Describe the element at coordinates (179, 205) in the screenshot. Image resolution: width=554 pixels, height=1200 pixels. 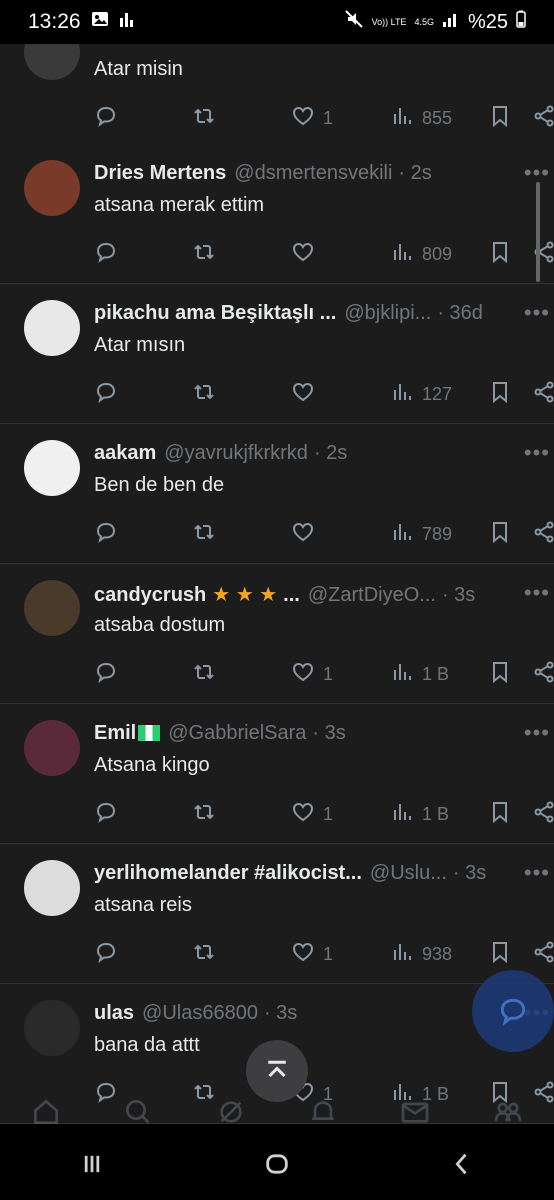
I see `tweet-text: atsana merak ettim` at that location.